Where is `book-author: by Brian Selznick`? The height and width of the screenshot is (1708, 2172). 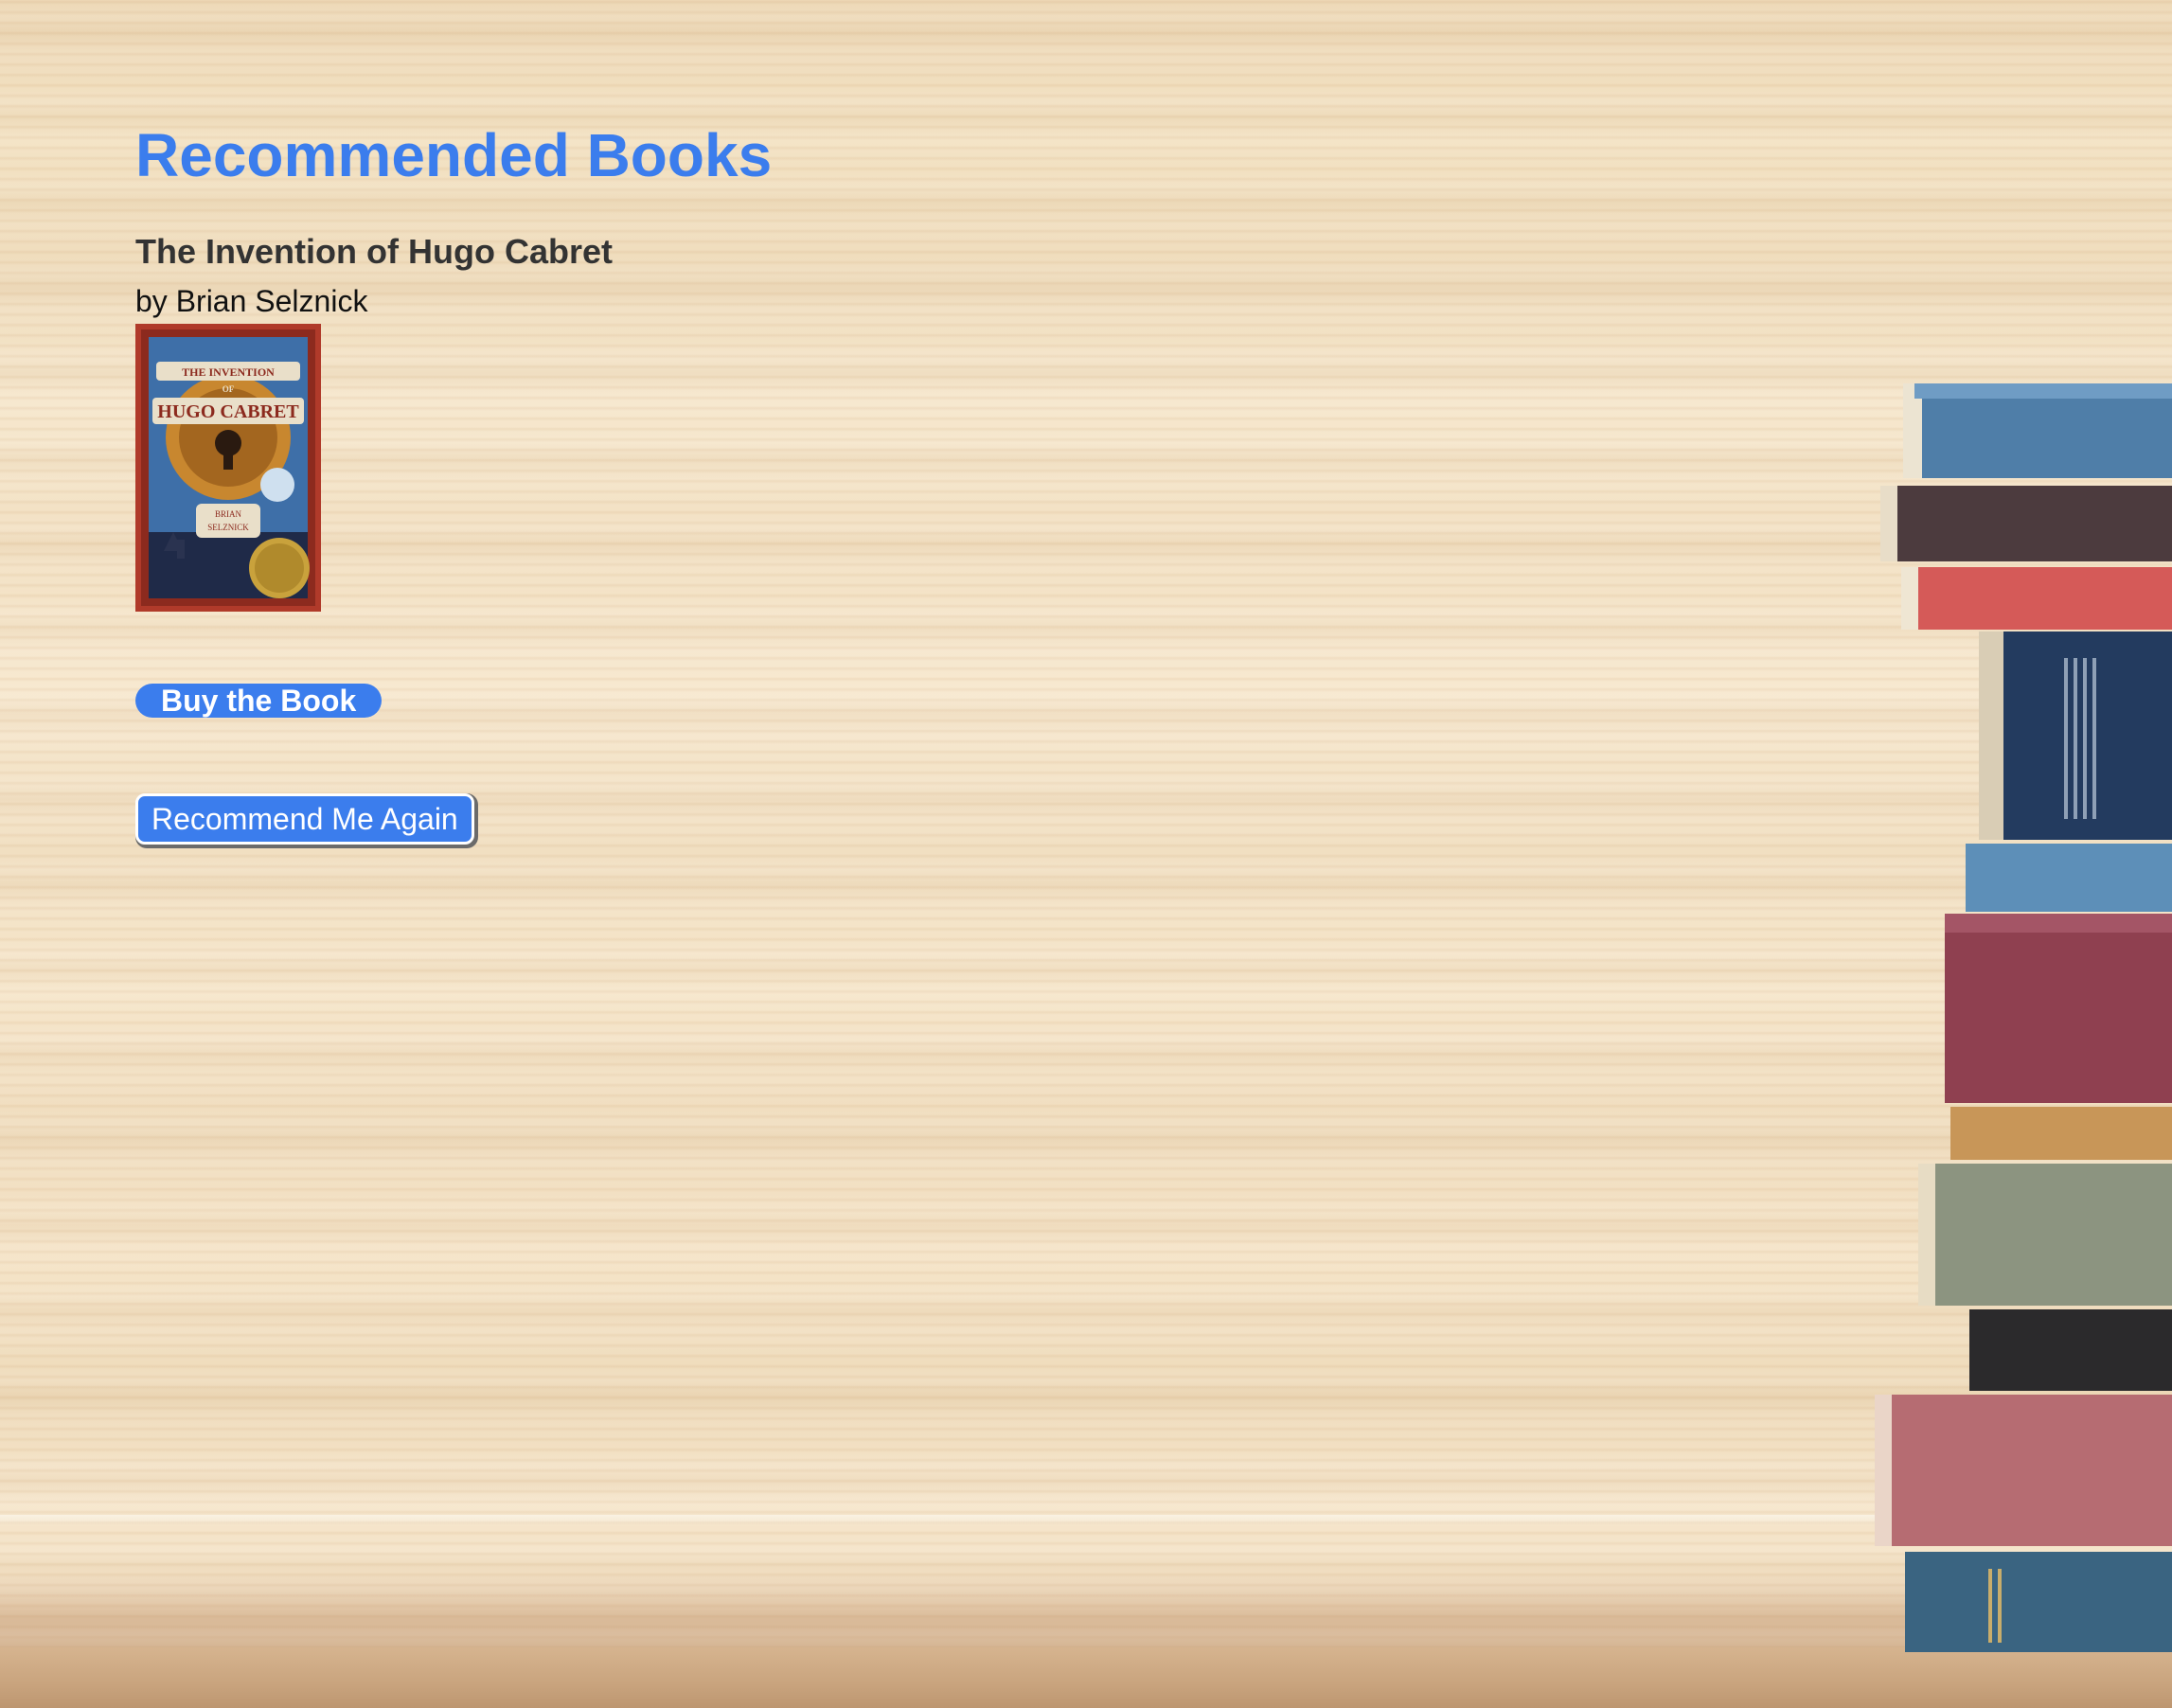 book-author: by Brian Selznick is located at coordinates (251, 301).